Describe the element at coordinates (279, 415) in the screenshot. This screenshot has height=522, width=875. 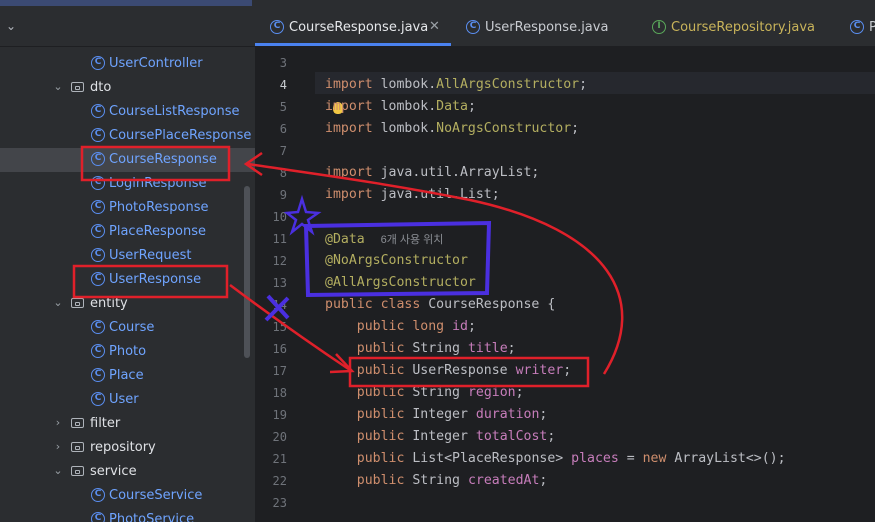
I see `line-number: 19` at that location.